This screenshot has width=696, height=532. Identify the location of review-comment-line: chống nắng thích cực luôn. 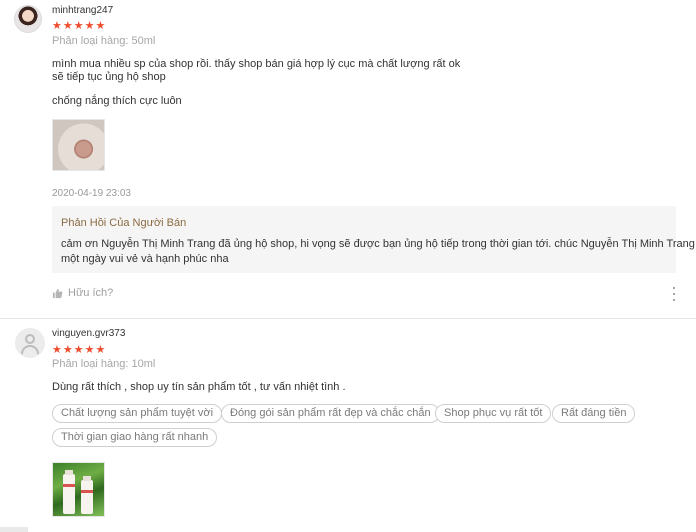
(117, 101).